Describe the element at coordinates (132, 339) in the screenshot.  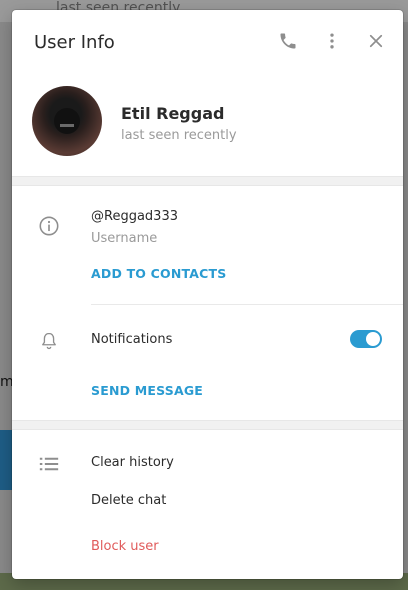
I see `notifications-label: Notifications` at that location.